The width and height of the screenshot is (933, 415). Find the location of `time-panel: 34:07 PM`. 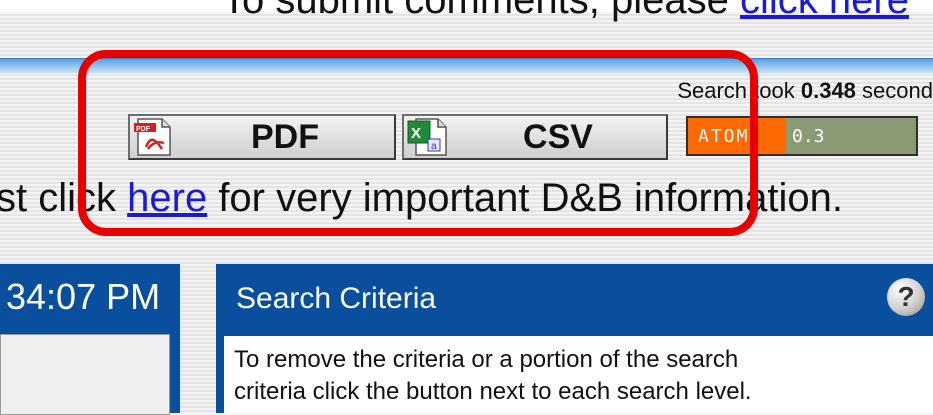

time-panel: 34:07 PM is located at coordinates (90, 339).